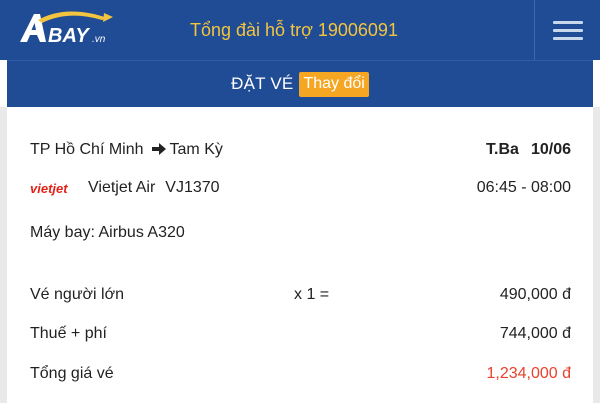  I want to click on logo-suffix: .vn, so click(99, 39).